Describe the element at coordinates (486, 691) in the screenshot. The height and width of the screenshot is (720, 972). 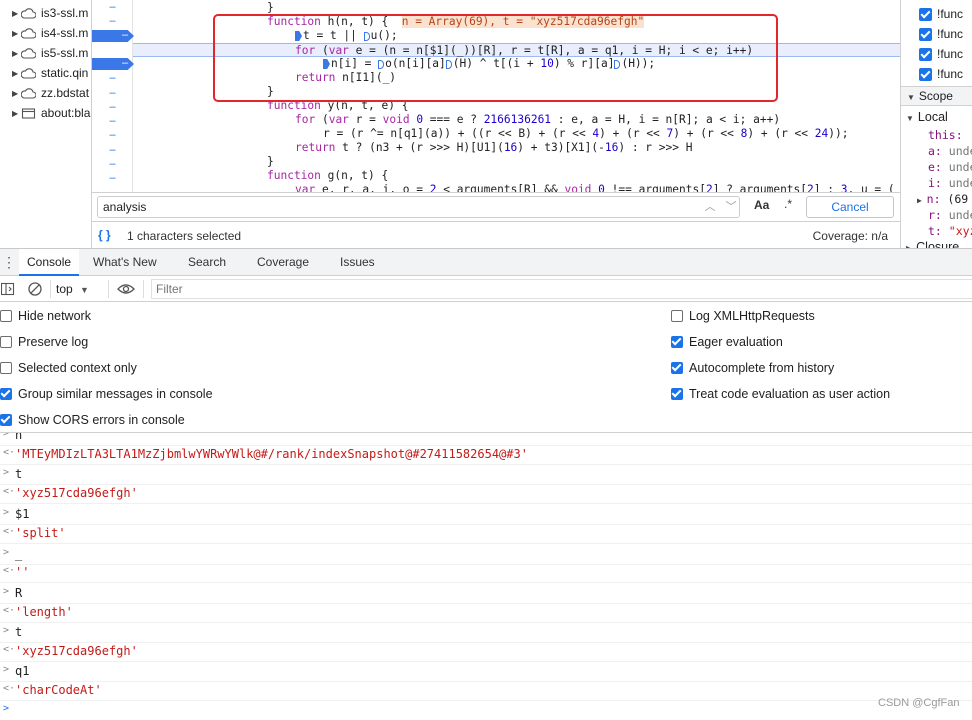
I see `console-output-row: <·'charCodeAt'` at that location.